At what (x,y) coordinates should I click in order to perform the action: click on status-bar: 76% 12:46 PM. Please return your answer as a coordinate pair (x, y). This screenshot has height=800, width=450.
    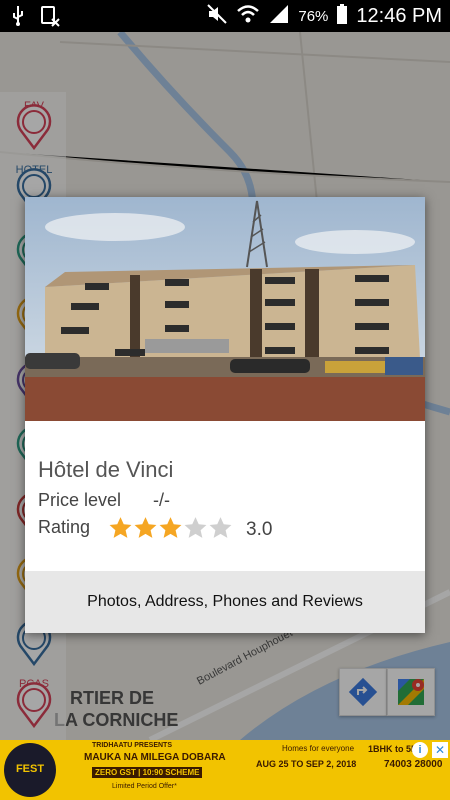
    Looking at the image, I should click on (225, 16).